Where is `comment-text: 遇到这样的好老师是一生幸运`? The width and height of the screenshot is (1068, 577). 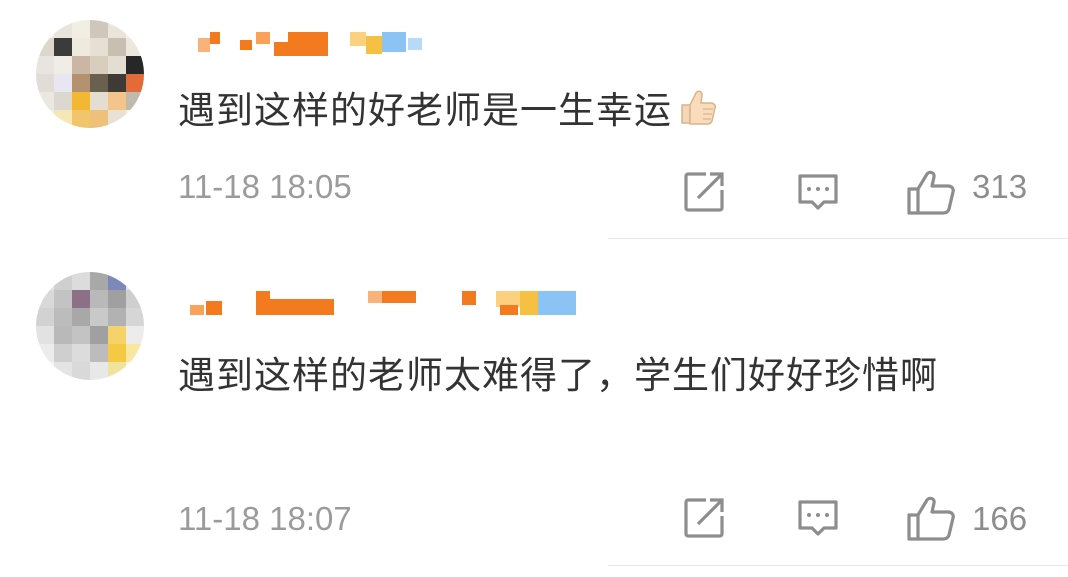
comment-text: 遇到这样的好老师是一生幸运 is located at coordinates (605, 112).